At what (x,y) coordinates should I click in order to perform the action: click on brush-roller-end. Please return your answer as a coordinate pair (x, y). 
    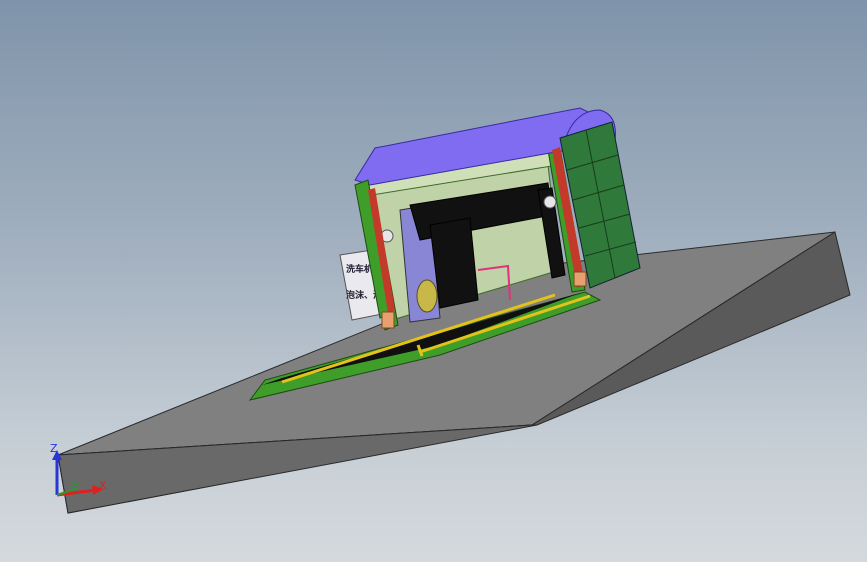
    Looking at the image, I should click on (427, 296).